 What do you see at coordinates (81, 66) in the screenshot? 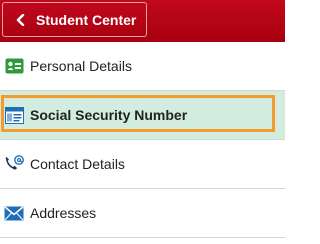
I see `nav-item-label: Personal Details` at bounding box center [81, 66].